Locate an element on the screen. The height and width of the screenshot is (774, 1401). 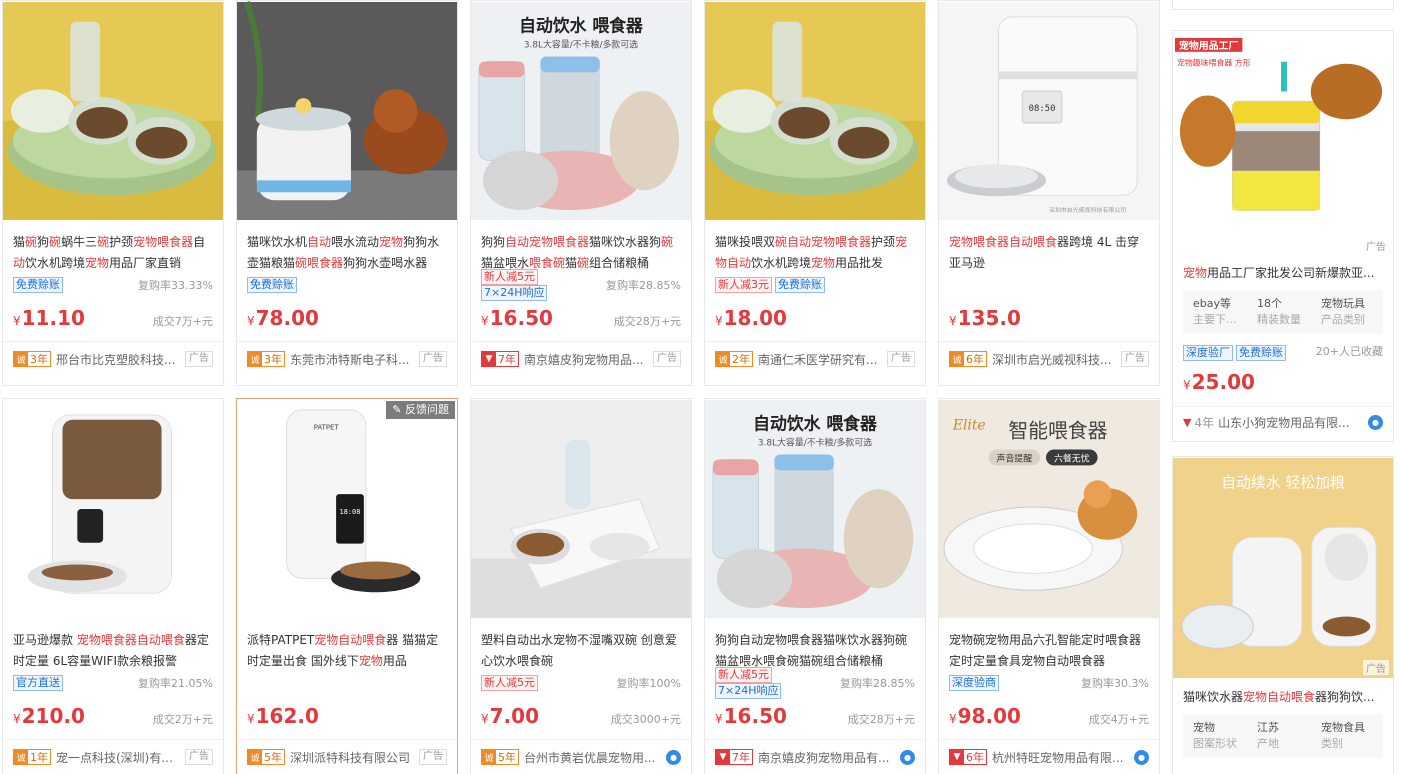
feedback-button: ✎ 反馈问题 is located at coordinates (420, 410).